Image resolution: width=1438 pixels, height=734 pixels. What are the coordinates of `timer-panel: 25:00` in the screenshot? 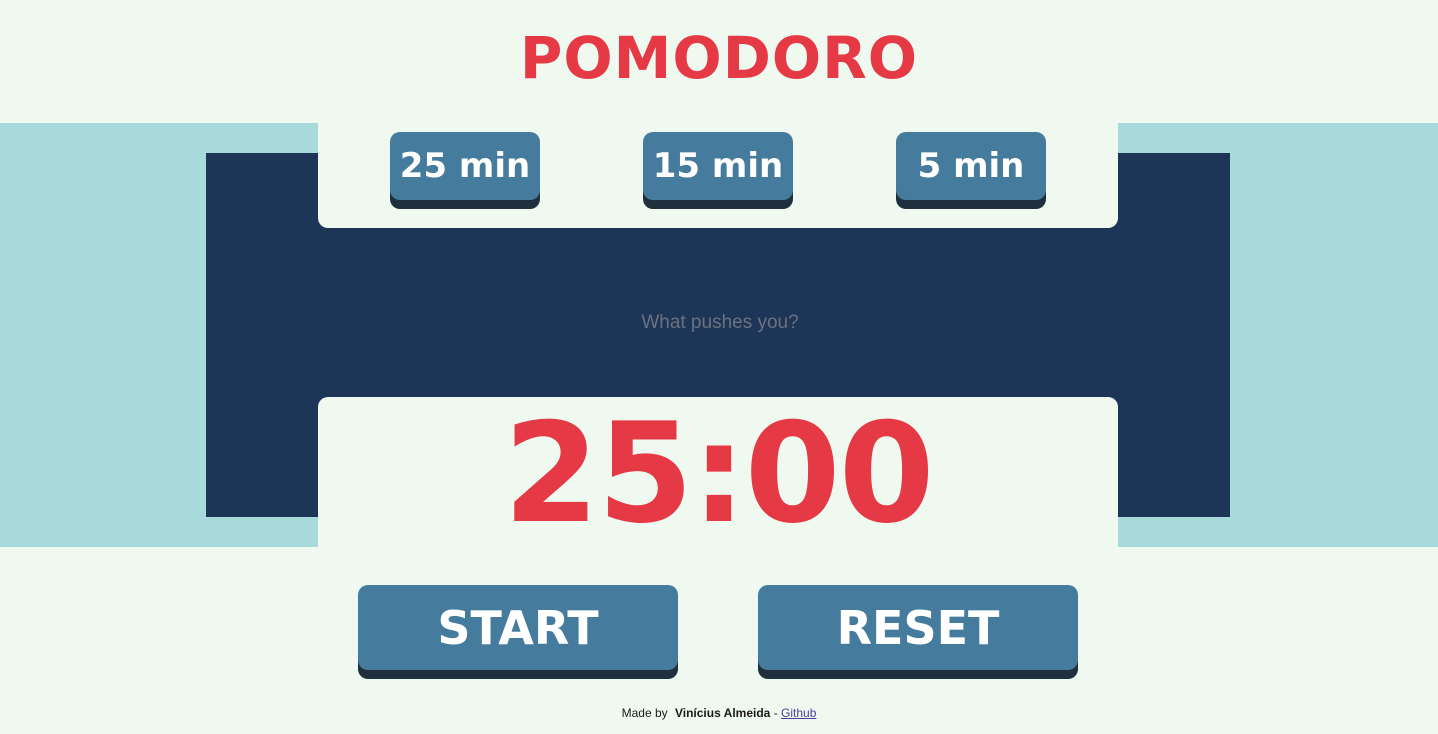 It's located at (718, 473).